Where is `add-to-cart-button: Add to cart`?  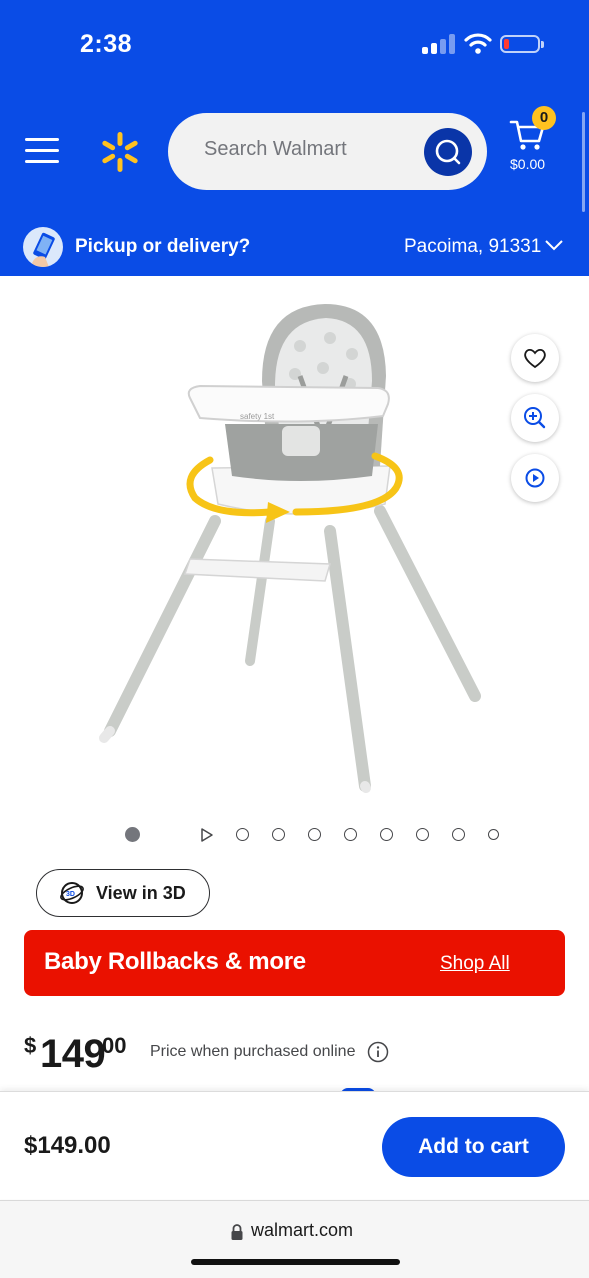 add-to-cart-button: Add to cart is located at coordinates (473, 1147).